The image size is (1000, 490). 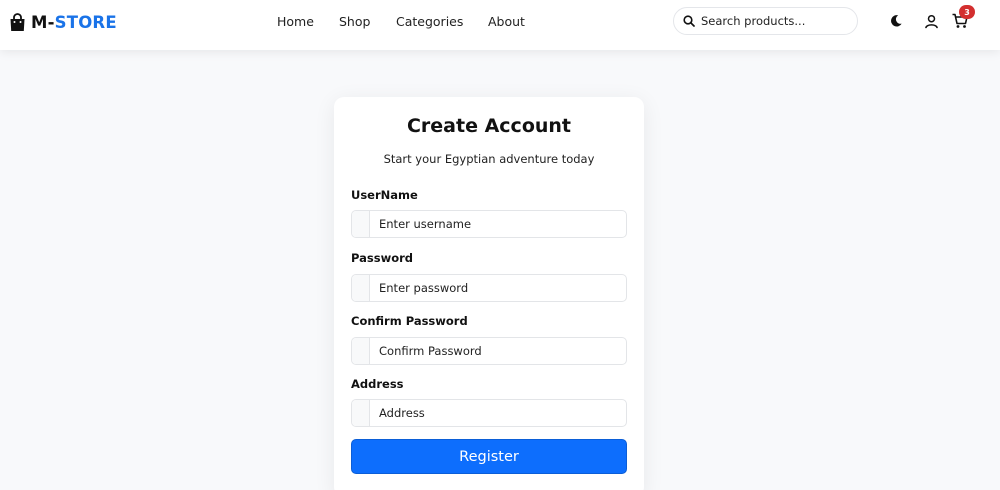 I want to click on username-label: UserName, so click(x=384, y=195).